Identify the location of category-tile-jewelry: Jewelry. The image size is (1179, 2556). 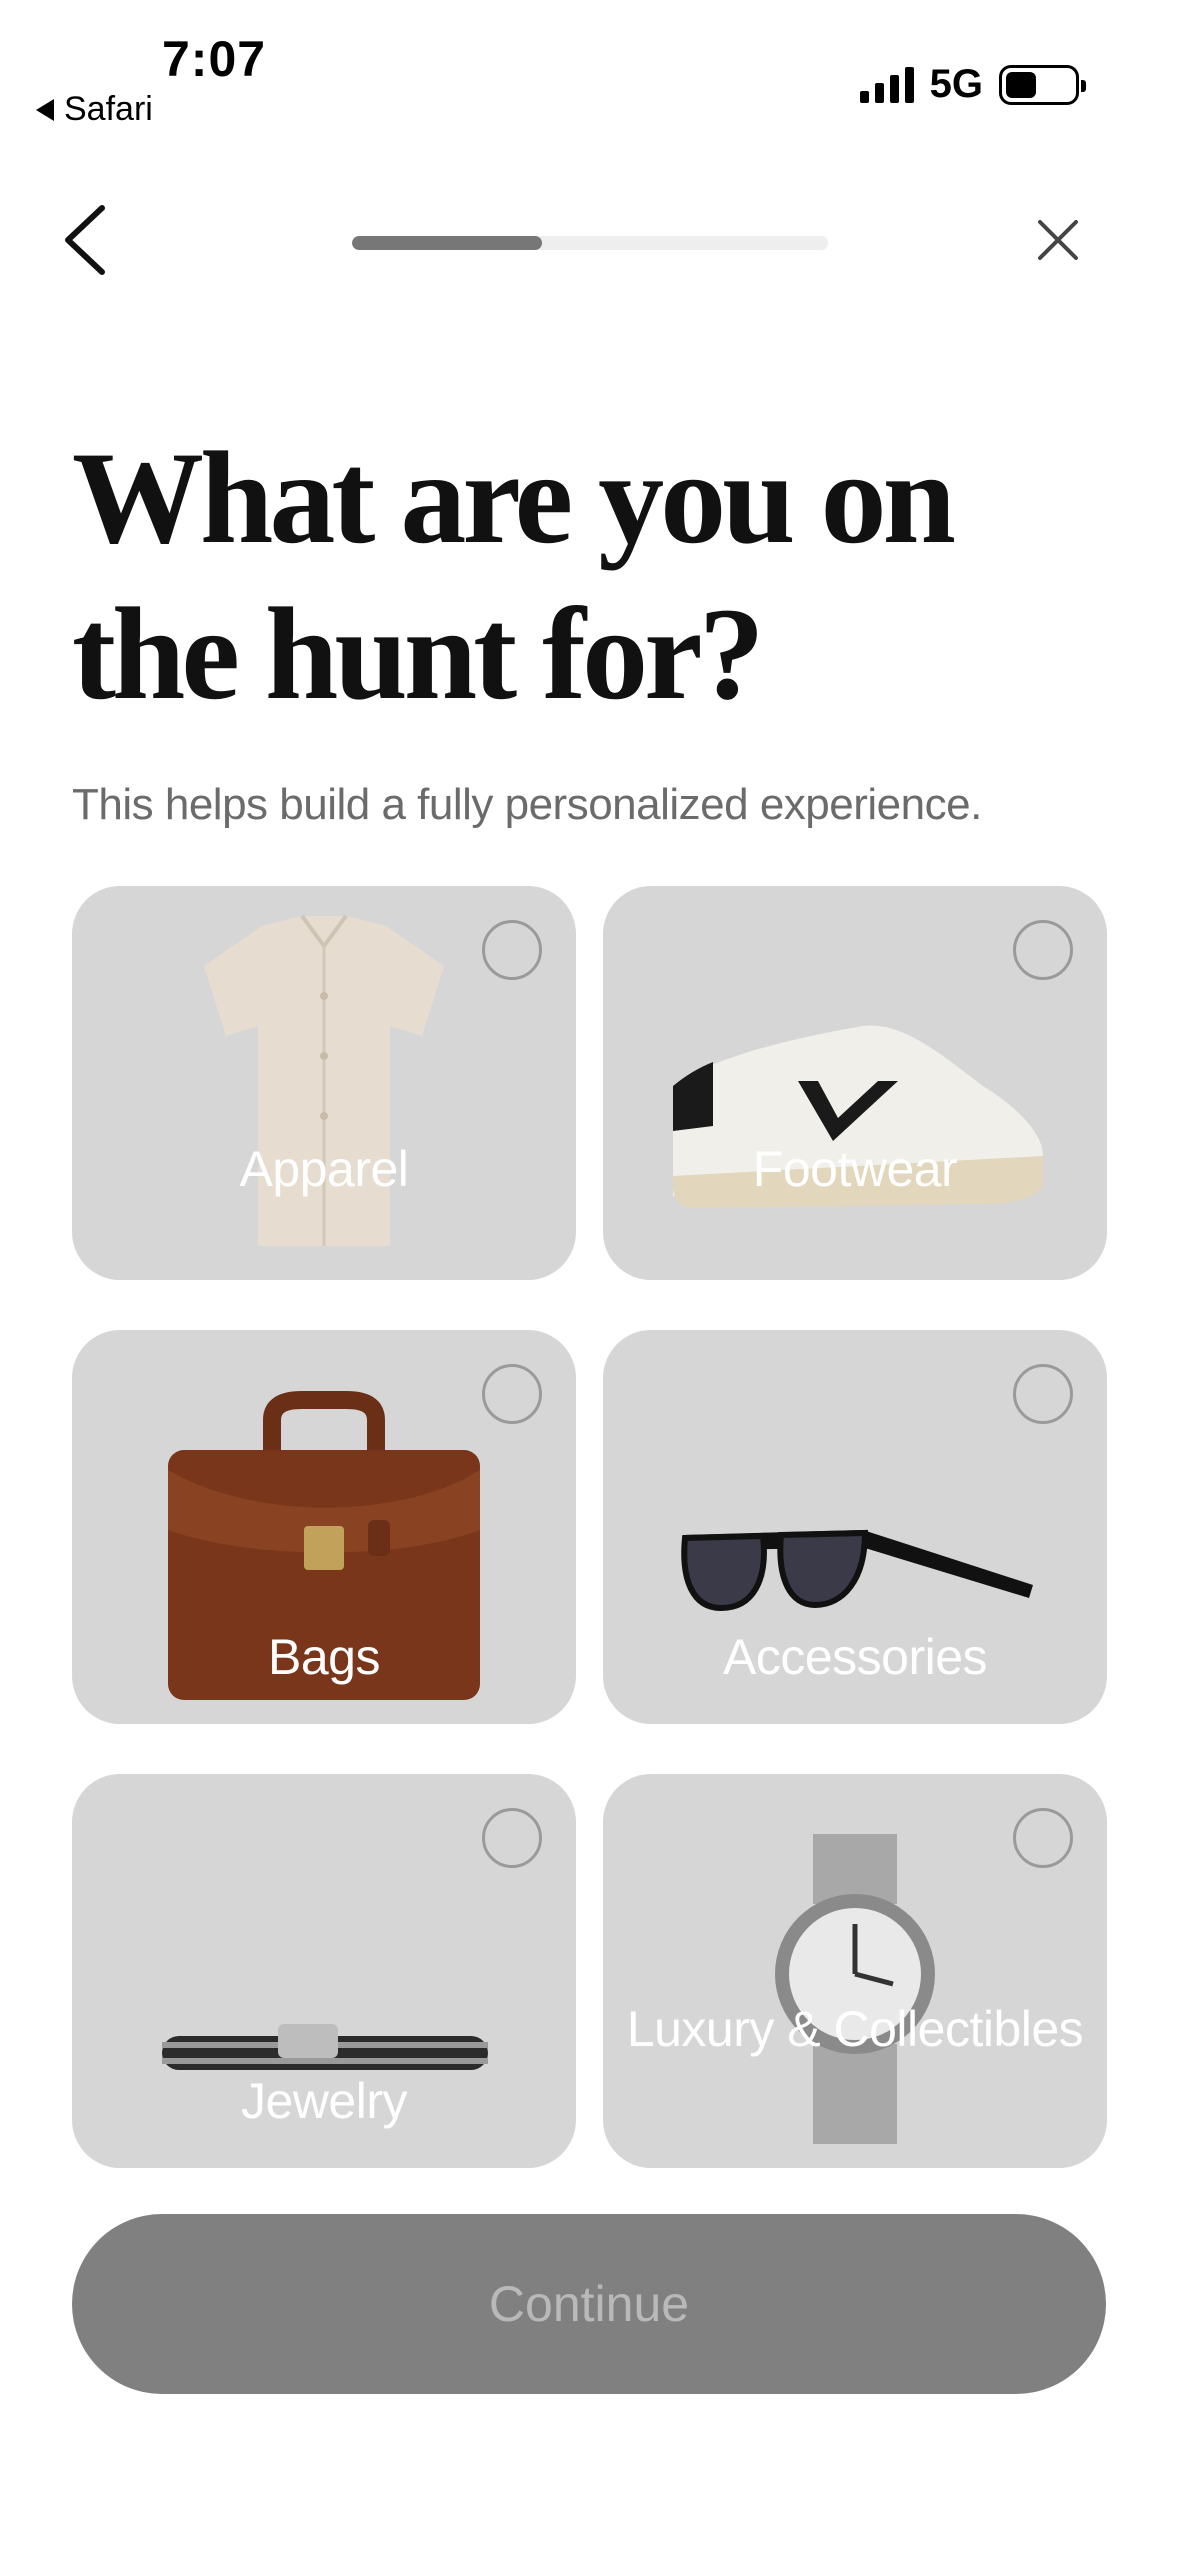
(324, 1971).